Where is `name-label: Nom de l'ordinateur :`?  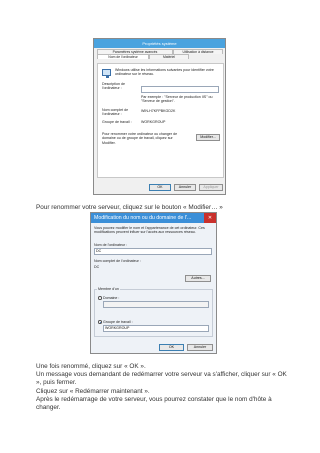 name-label: Nom de l'ordinateur : is located at coordinates (111, 245).